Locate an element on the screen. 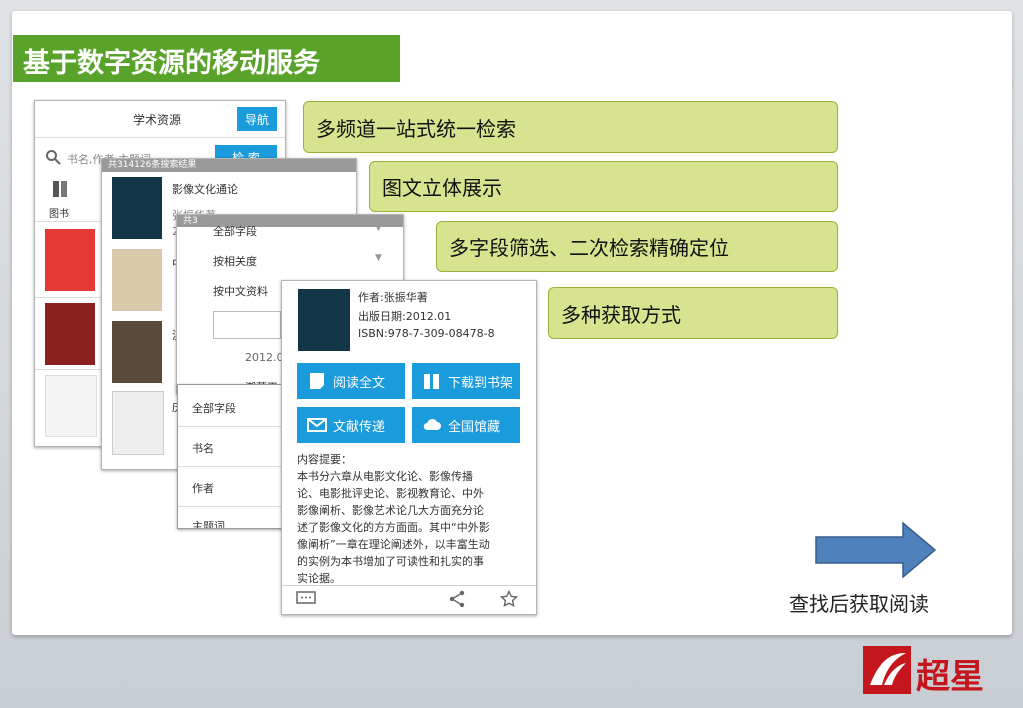  download-to-shelf-button: 下载到书架 is located at coordinates (466, 381).